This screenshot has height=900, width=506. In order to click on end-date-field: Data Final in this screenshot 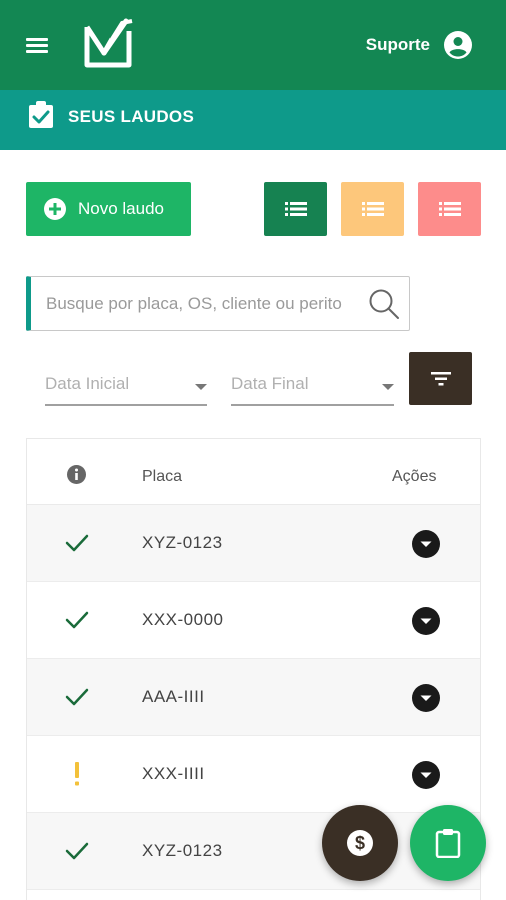, I will do `click(312, 383)`.